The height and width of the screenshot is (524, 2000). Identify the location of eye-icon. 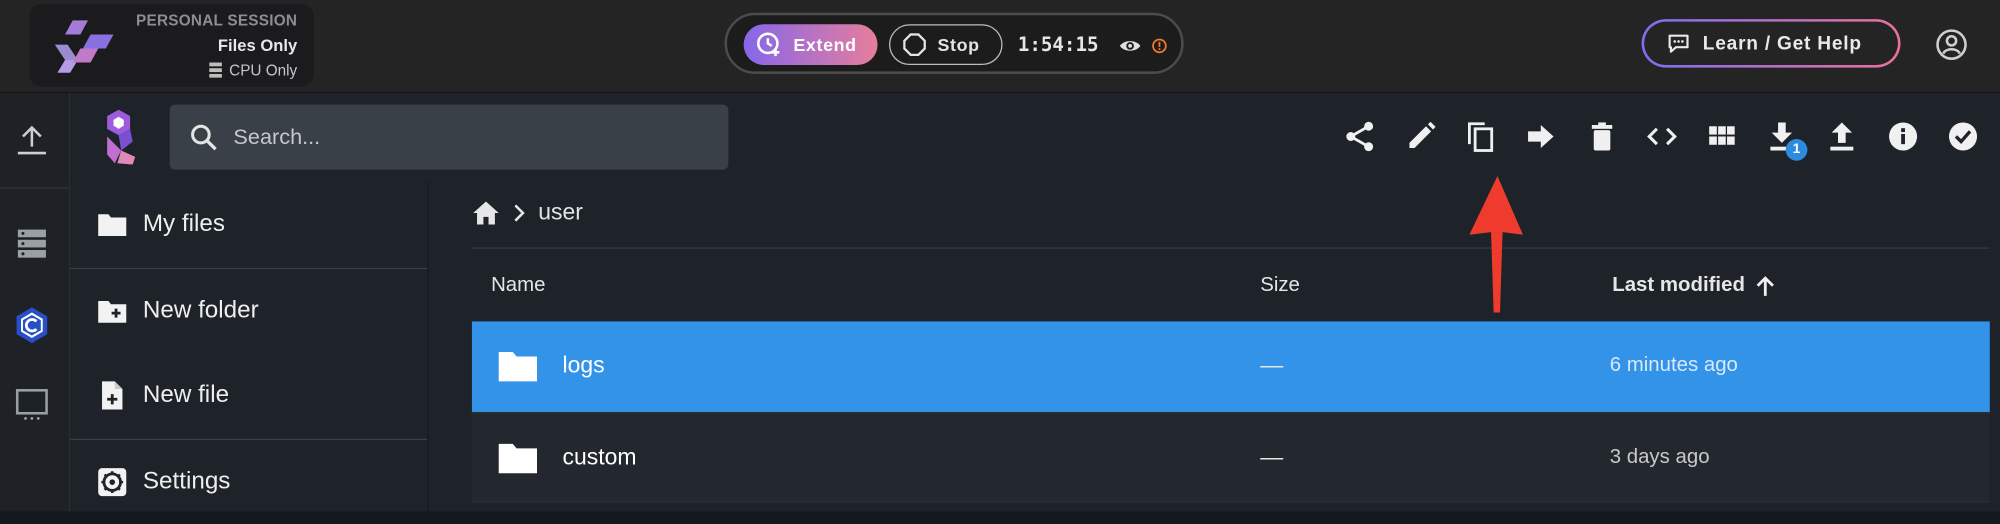
(1130, 45).